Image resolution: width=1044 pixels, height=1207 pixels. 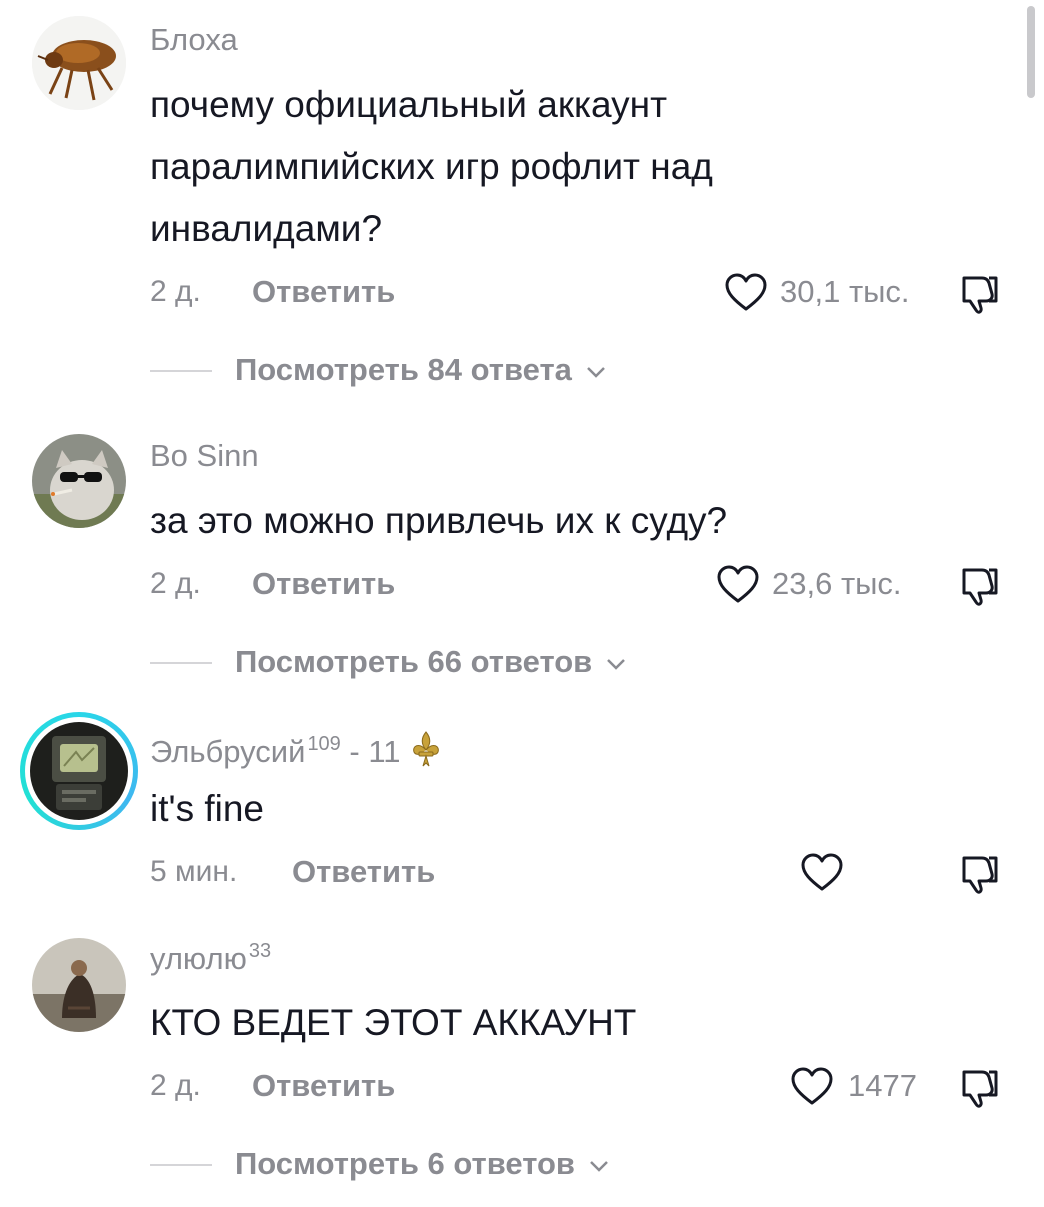 I want to click on old-monitor-icon, so click(x=79, y=771).